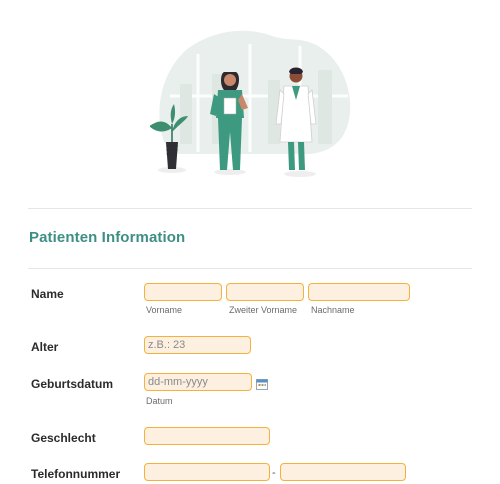 This screenshot has width=500, height=484. I want to click on phone-label: Telefonnummer, so click(76, 474).